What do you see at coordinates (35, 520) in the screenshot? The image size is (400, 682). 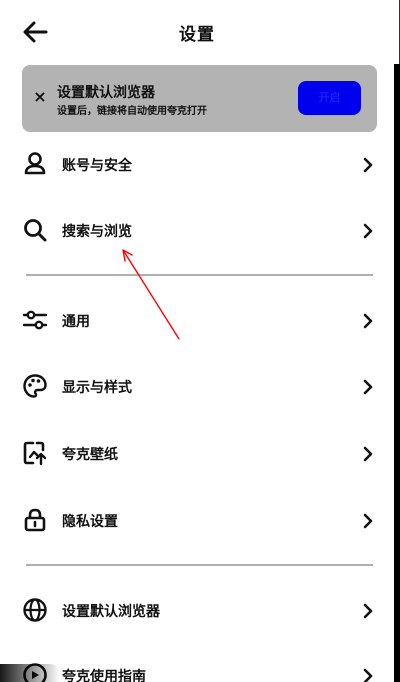 I see `lock-icon` at bounding box center [35, 520].